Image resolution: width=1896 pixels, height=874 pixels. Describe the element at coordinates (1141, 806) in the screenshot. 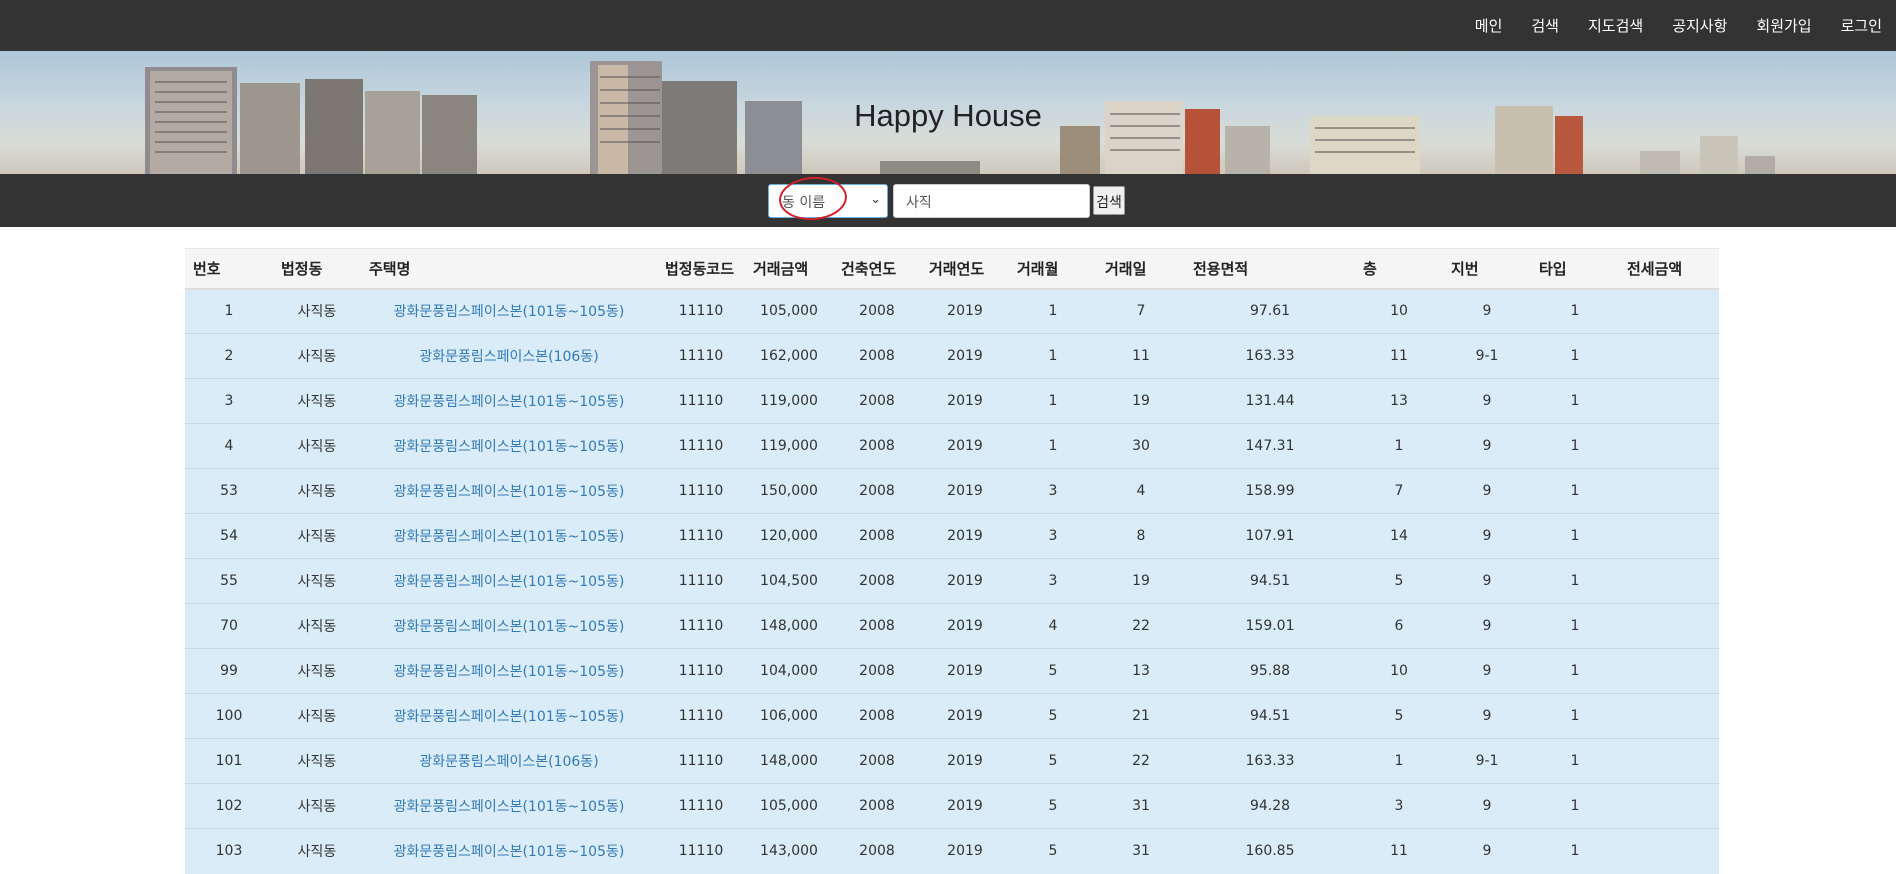

I see `table-cell-col-deal-day: 31` at that location.